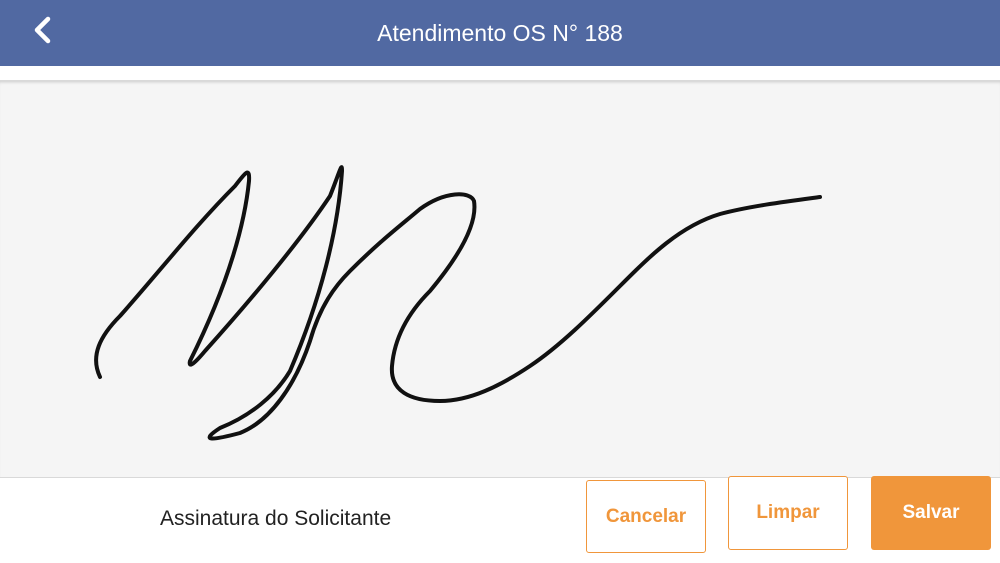  What do you see at coordinates (931, 513) in the screenshot?
I see `save-button: Salvar` at bounding box center [931, 513].